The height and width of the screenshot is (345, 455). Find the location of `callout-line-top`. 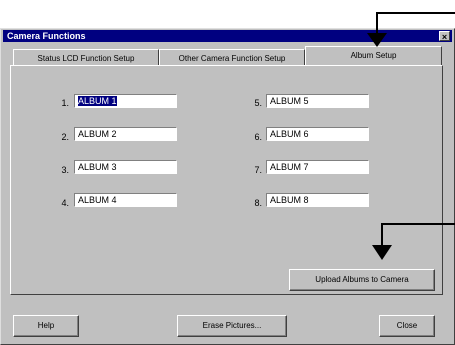

callout-line-top is located at coordinates (415, 23).